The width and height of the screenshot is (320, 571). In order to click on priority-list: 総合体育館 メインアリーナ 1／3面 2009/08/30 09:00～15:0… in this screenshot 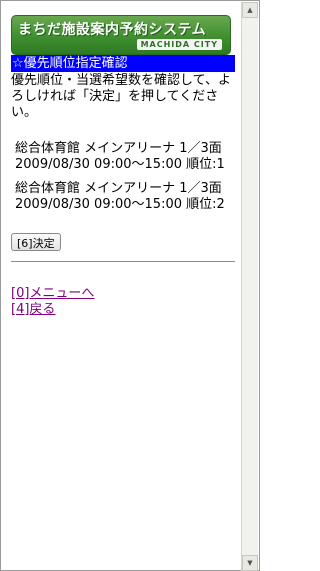, I will do `click(123, 177)`.